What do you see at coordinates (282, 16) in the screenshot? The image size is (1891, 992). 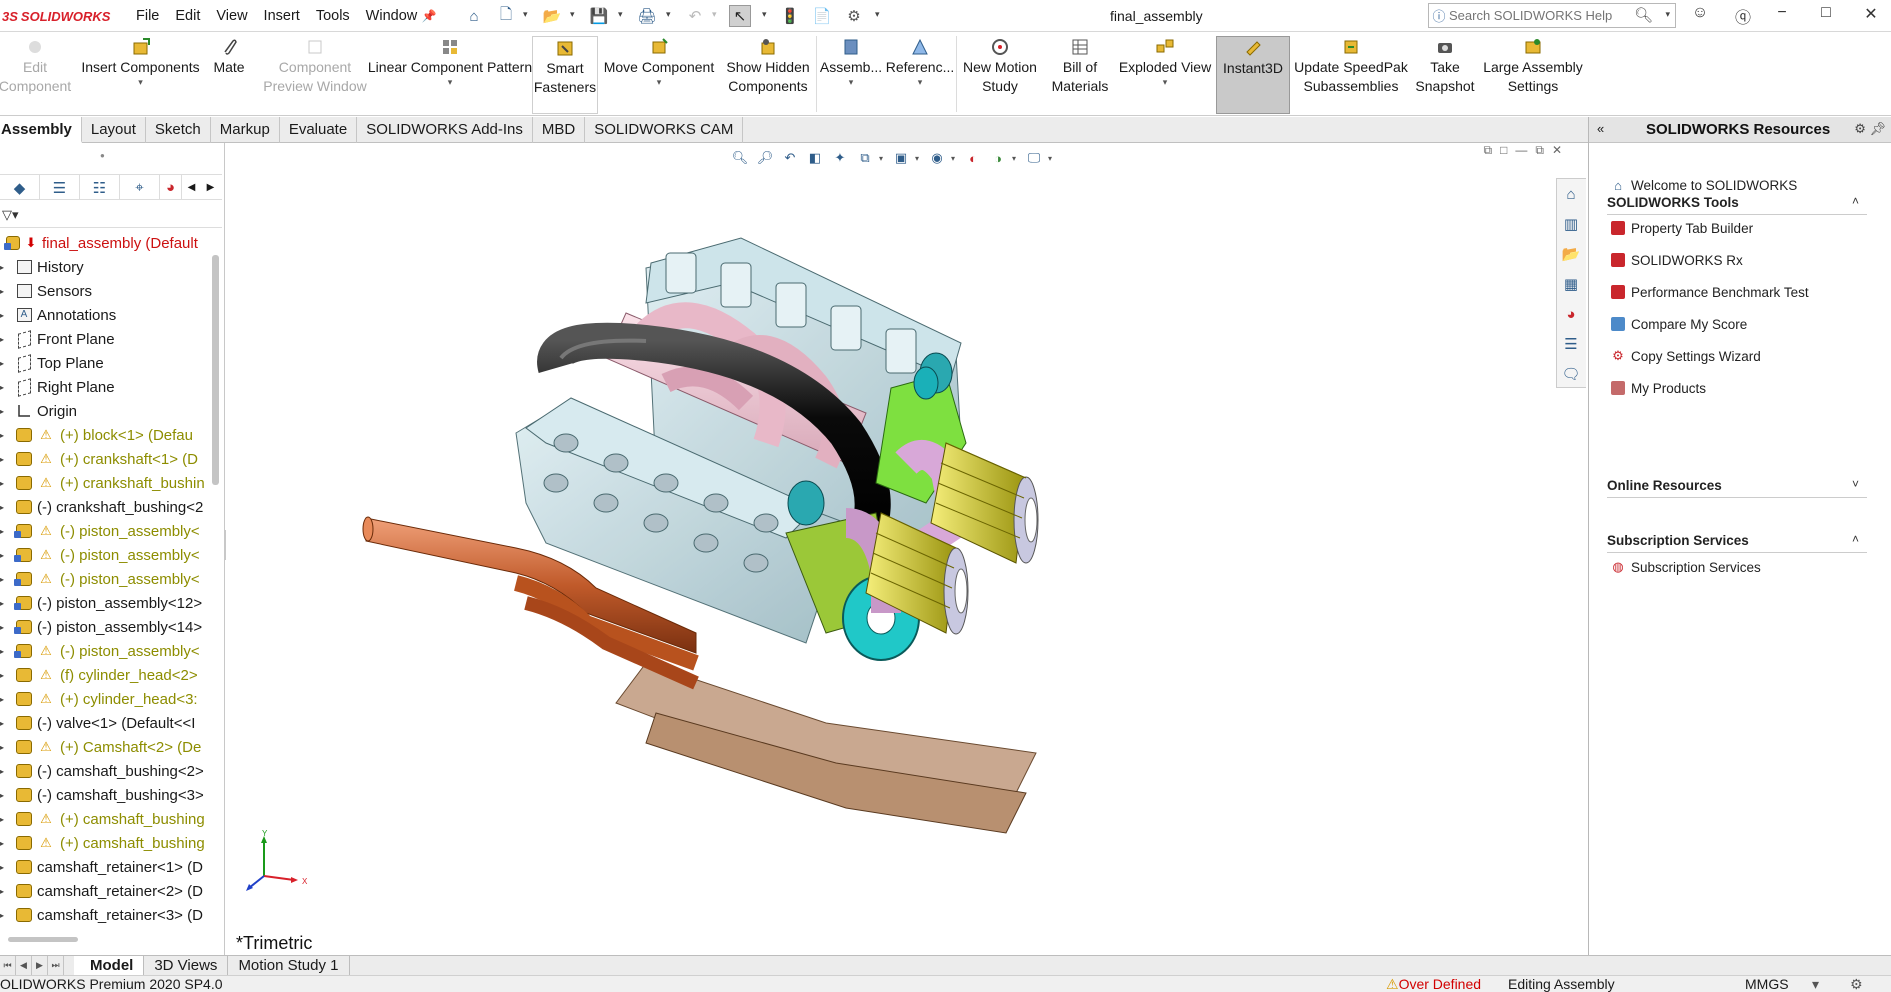 I see `menu-insert: Insert` at bounding box center [282, 16].